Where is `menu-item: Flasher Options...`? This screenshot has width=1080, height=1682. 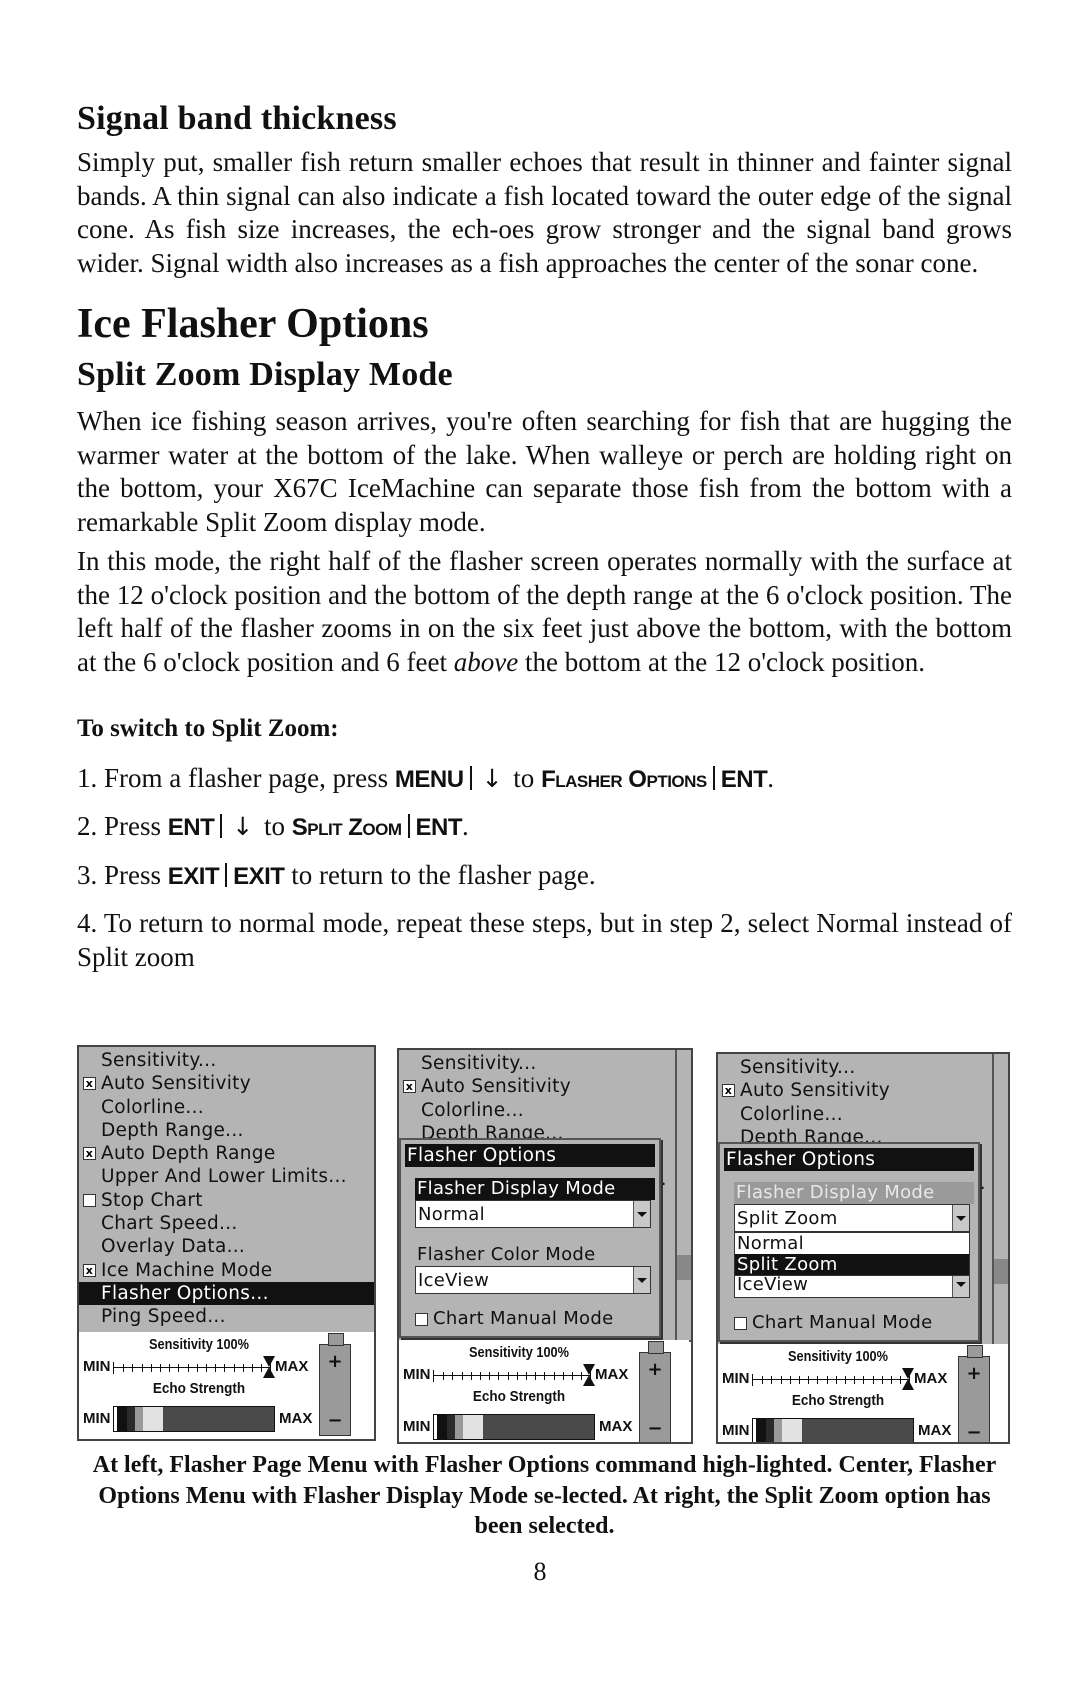
menu-item: Flasher Options... is located at coordinates (226, 1293).